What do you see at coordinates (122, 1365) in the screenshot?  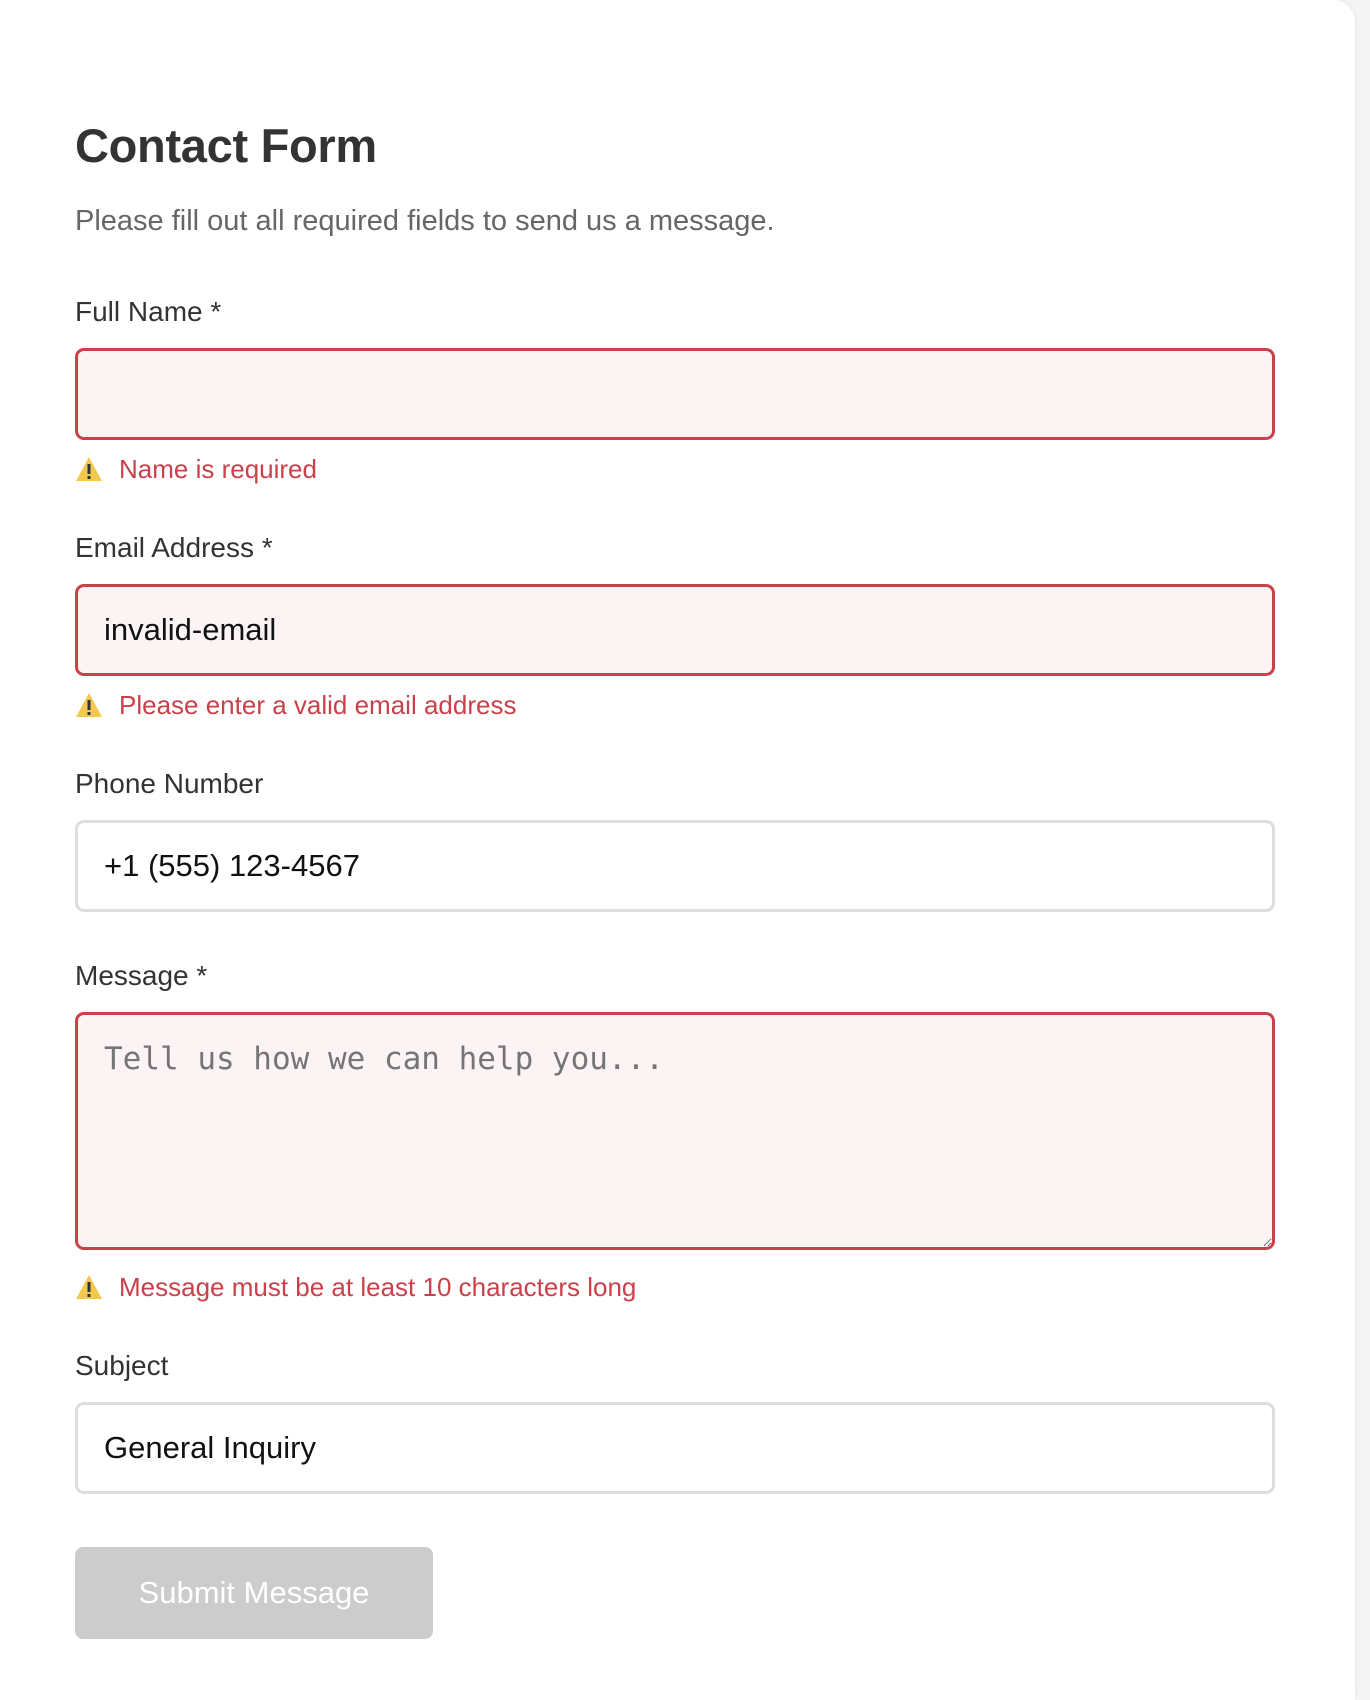 I see `subject-label: Subject` at bounding box center [122, 1365].